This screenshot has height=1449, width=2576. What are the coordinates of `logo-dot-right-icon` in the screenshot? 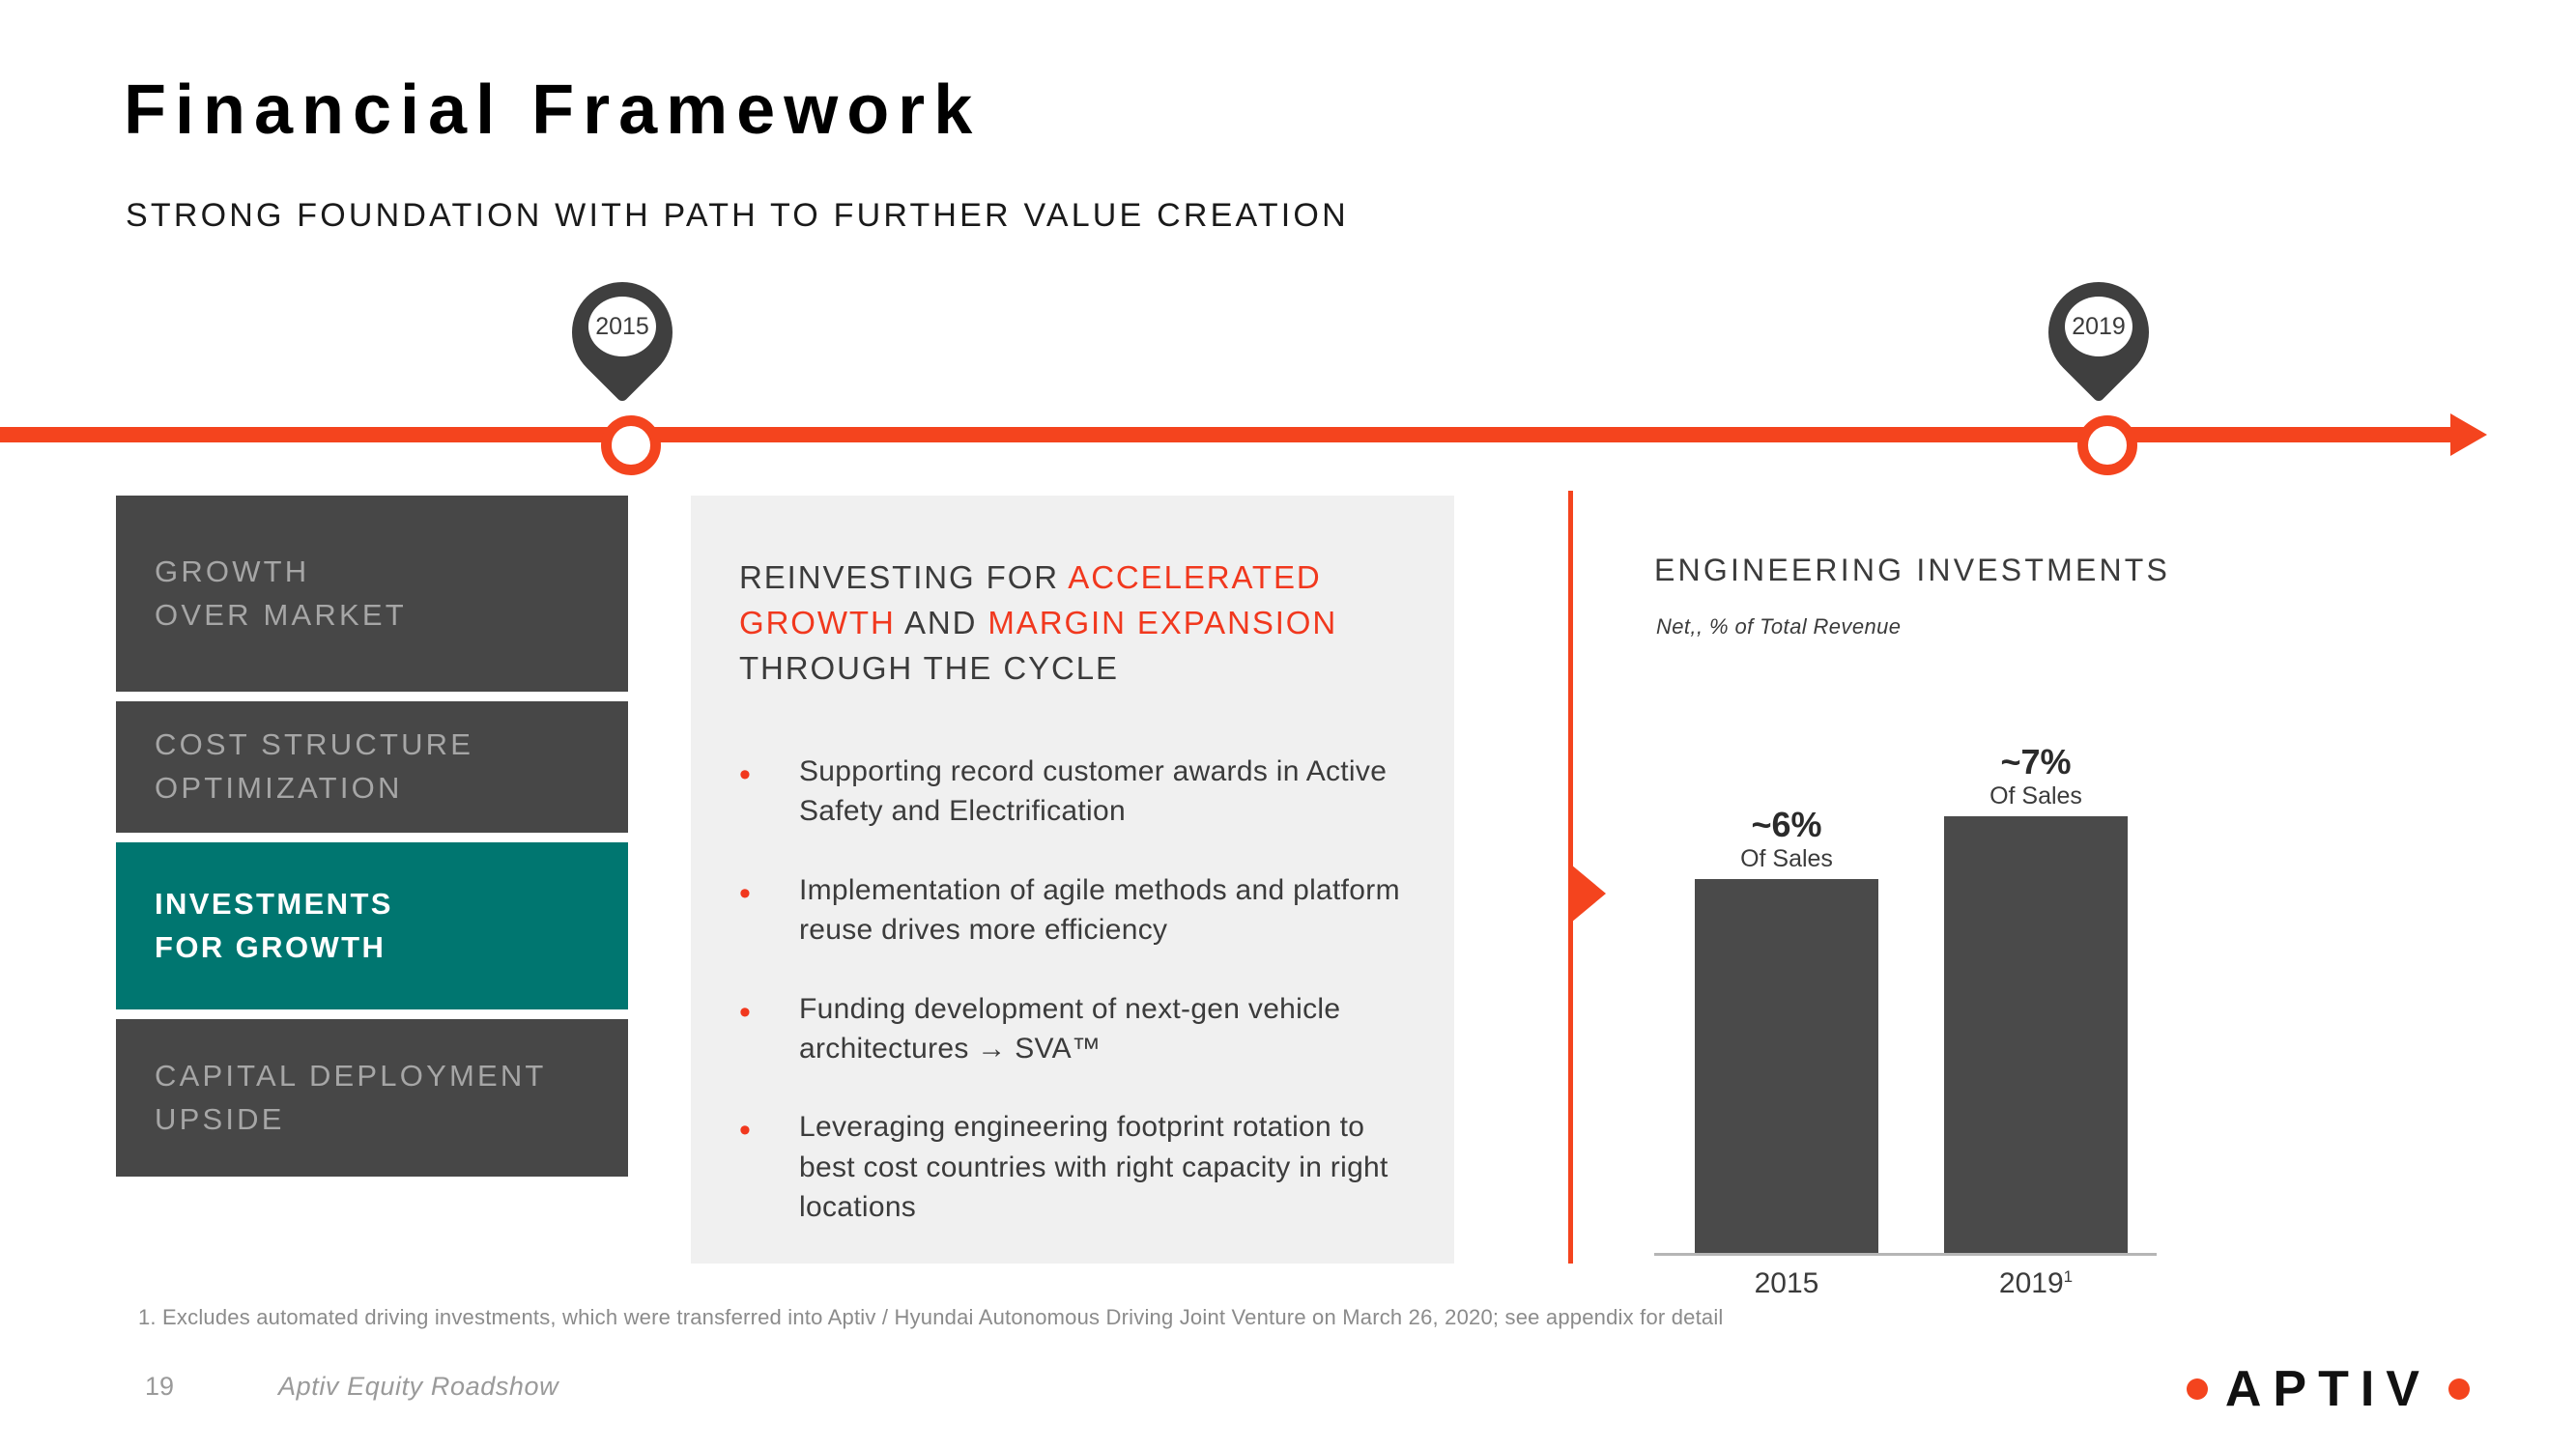 It's located at (2459, 1389).